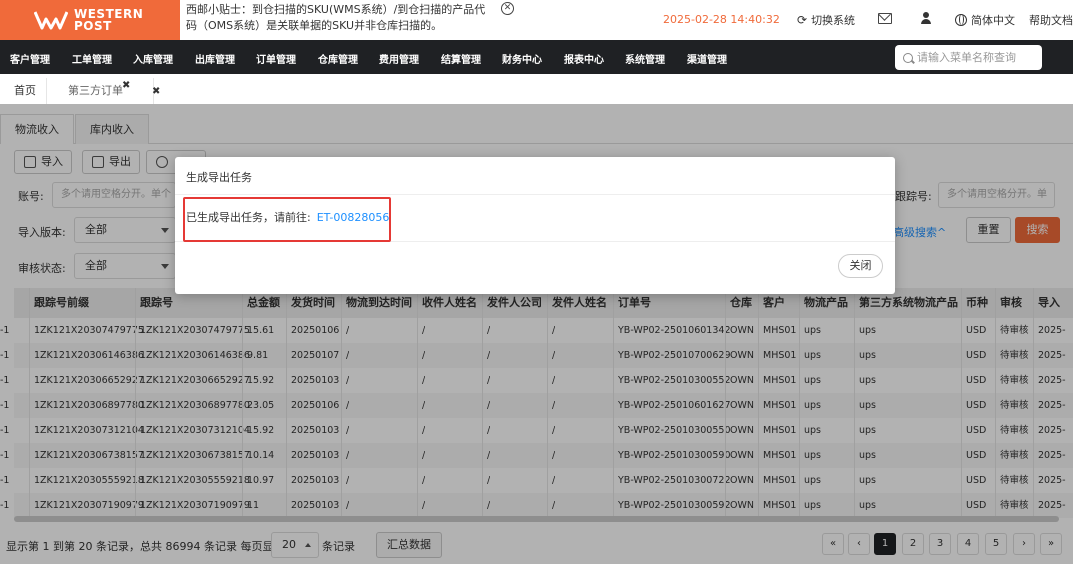  Describe the element at coordinates (95, 90) in the screenshot. I see `tab-third-party-order-label: 第三方订单` at that location.